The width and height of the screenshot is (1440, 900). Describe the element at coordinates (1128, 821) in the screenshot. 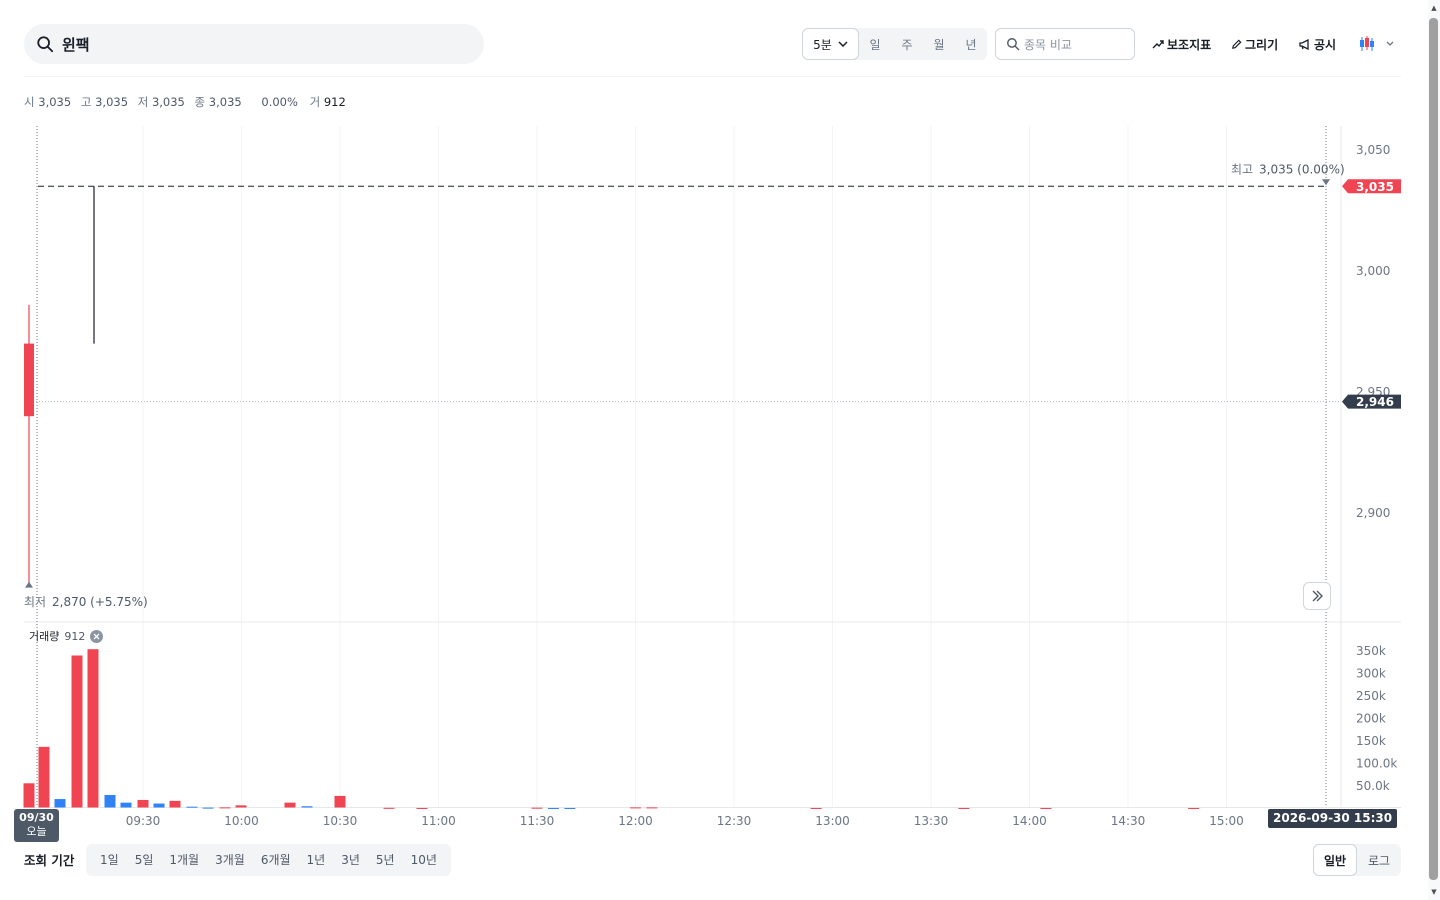

I see `time-axis-label: 14:30` at that location.